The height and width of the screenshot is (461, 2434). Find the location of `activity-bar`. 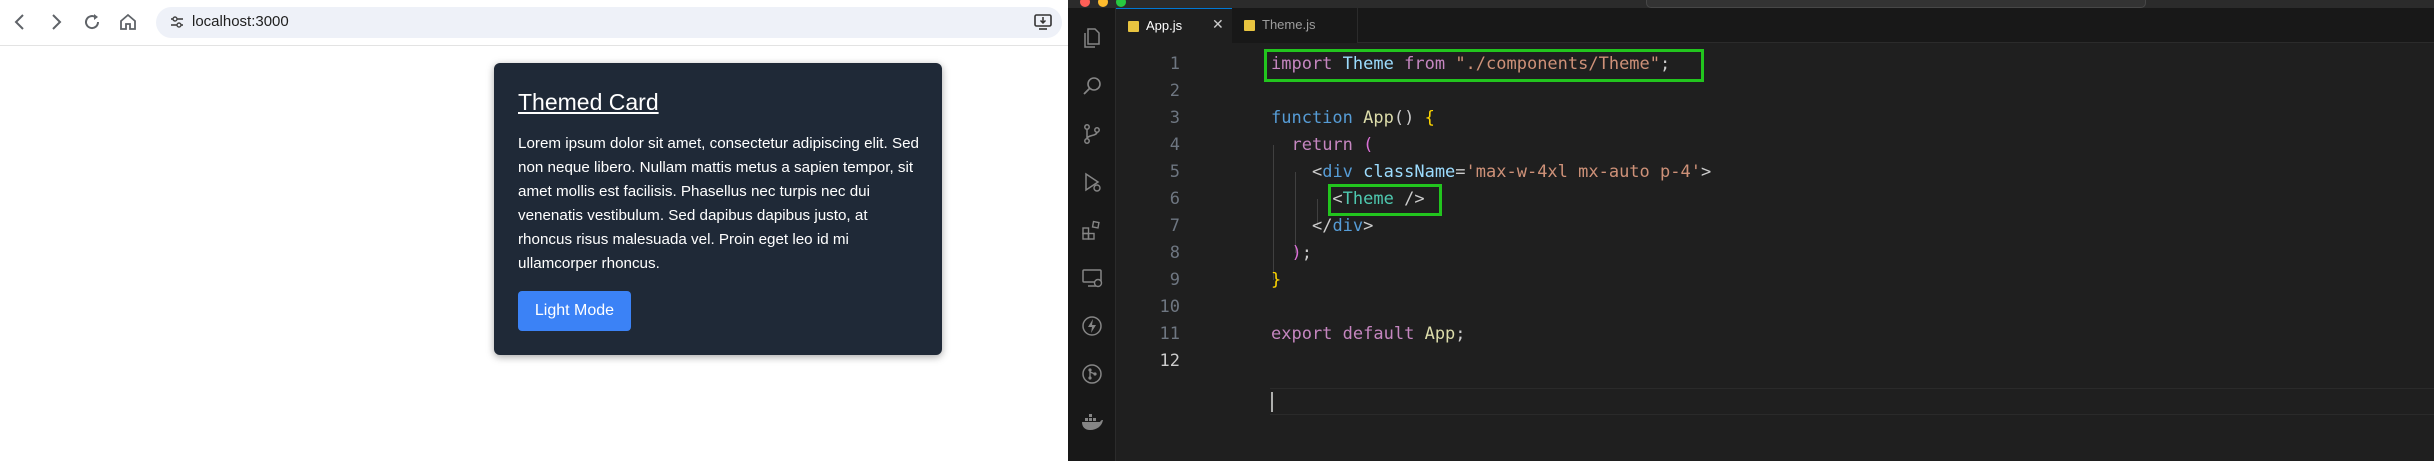

activity-bar is located at coordinates (1092, 234).